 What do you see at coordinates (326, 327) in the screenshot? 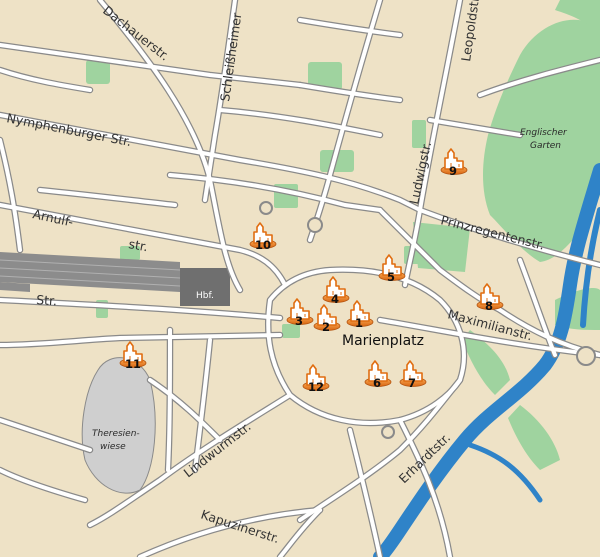
I see `marker-number: 2` at bounding box center [326, 327].